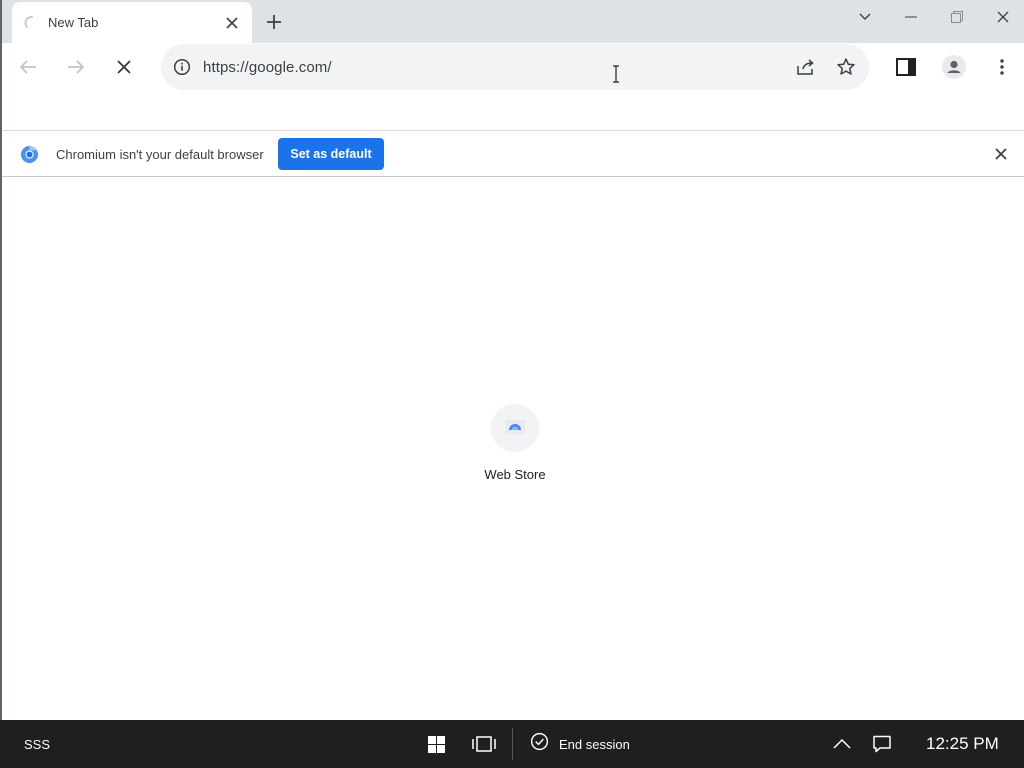  Describe the element at coordinates (124, 67) in the screenshot. I see `stop-loading-icon` at that location.